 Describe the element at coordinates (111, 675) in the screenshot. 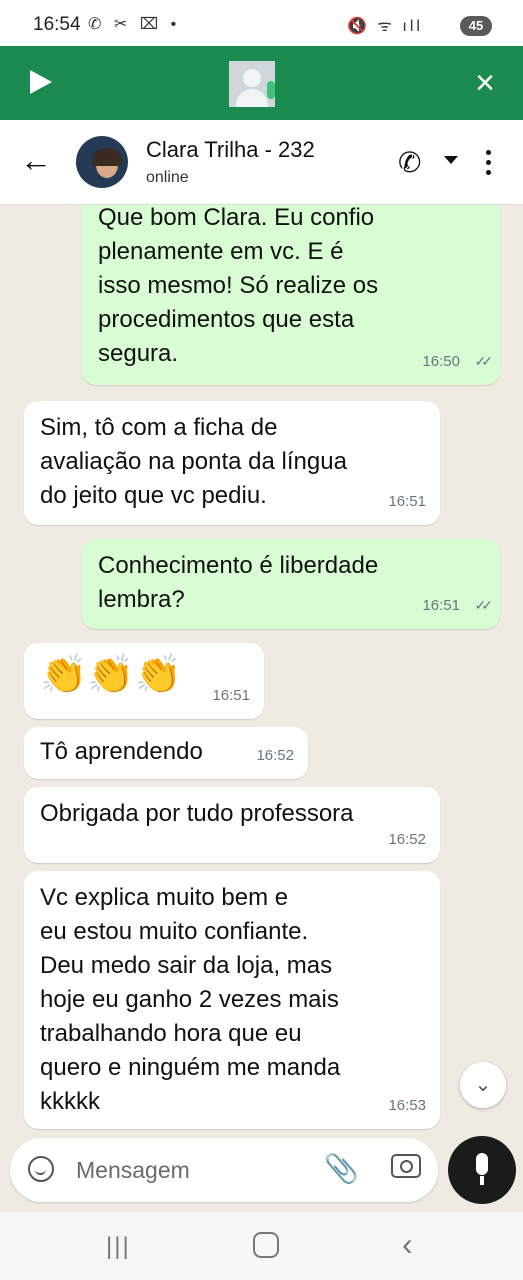

I see `clapping-hands-icon: 👏👏👏` at that location.